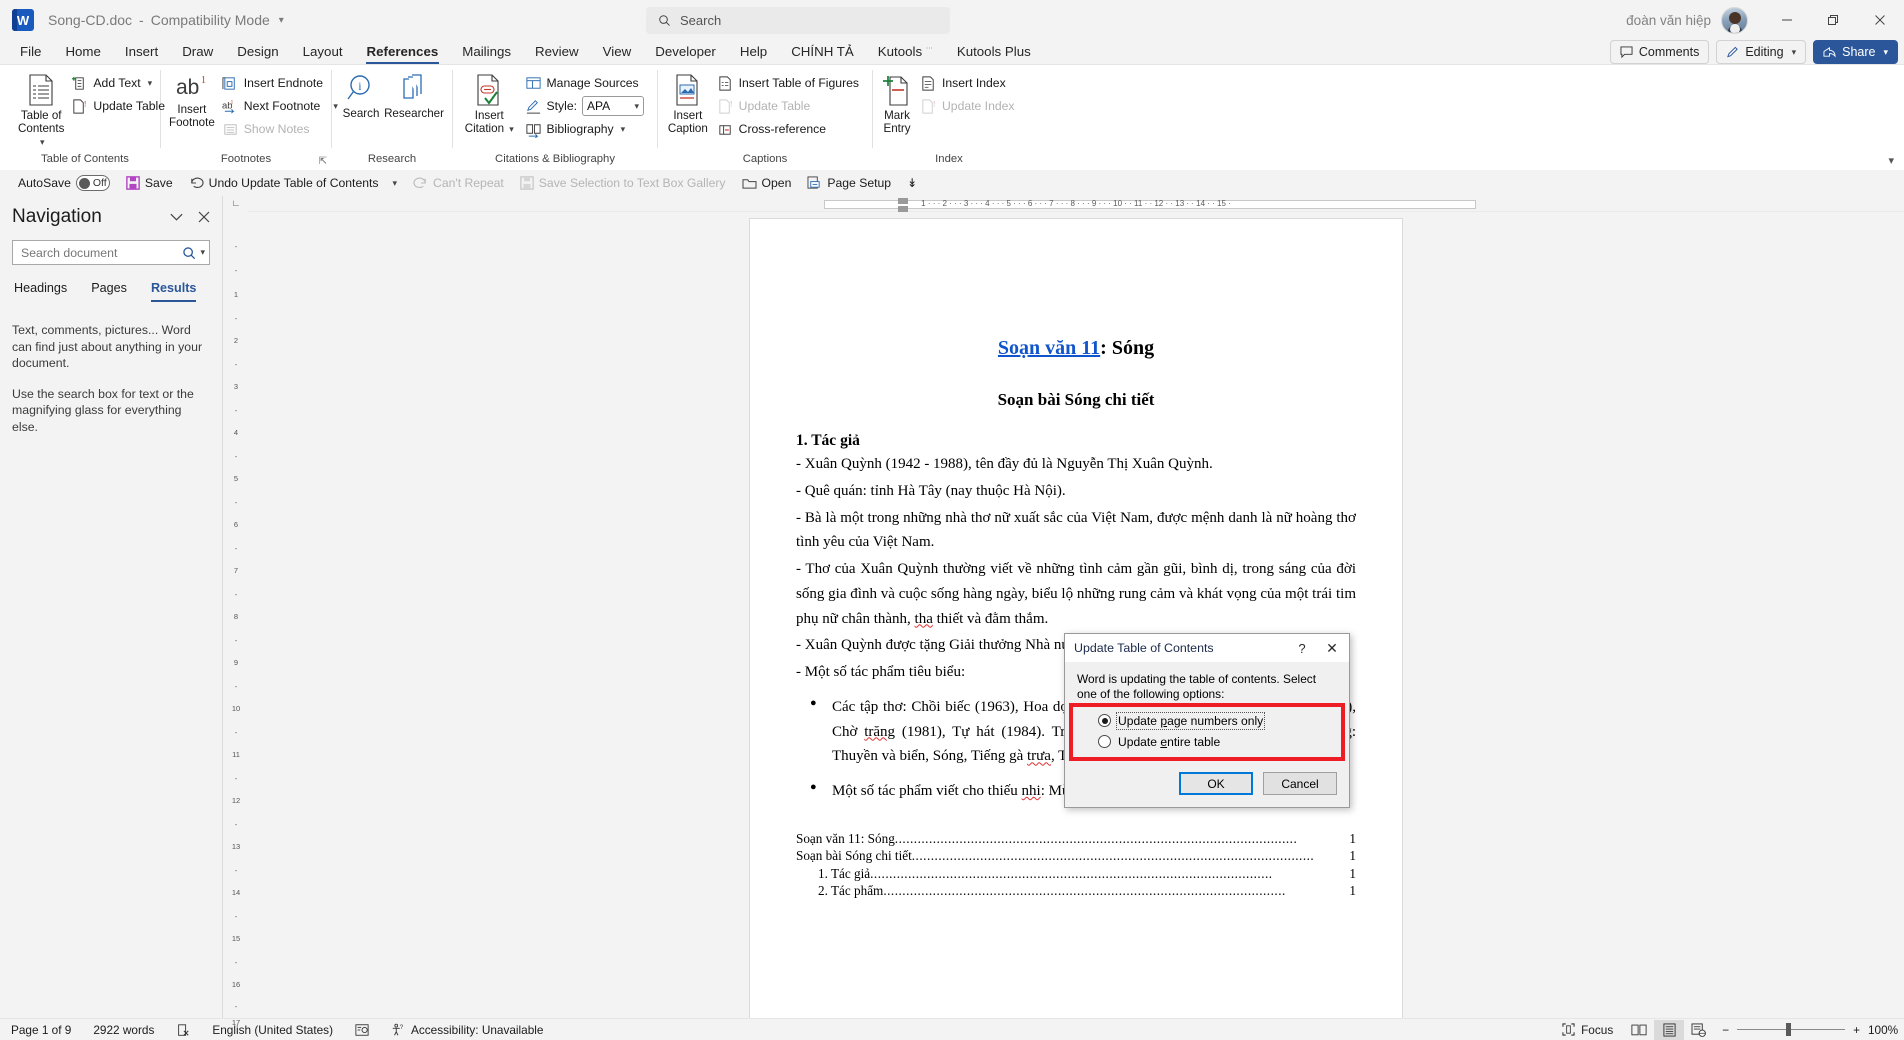  Describe the element at coordinates (41, 111) in the screenshot. I see `table-of-contents-button: Table of Contents ▾` at that location.